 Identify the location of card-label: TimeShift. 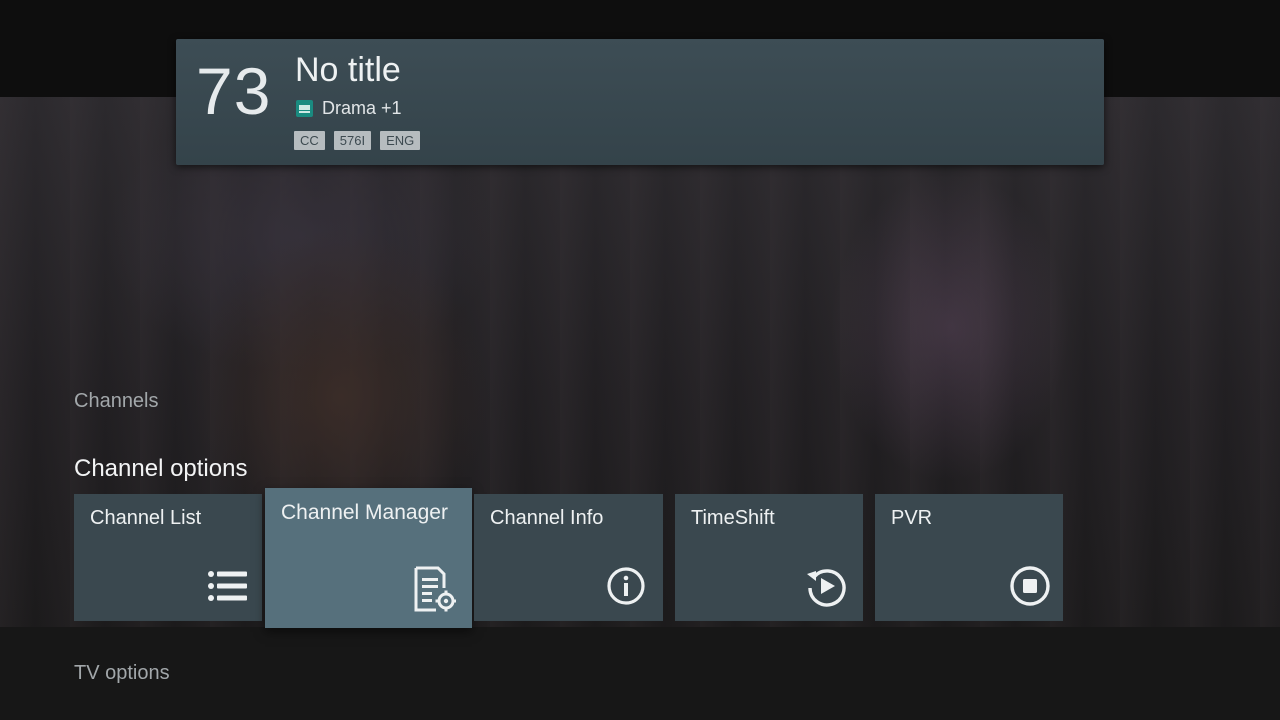
(733, 518).